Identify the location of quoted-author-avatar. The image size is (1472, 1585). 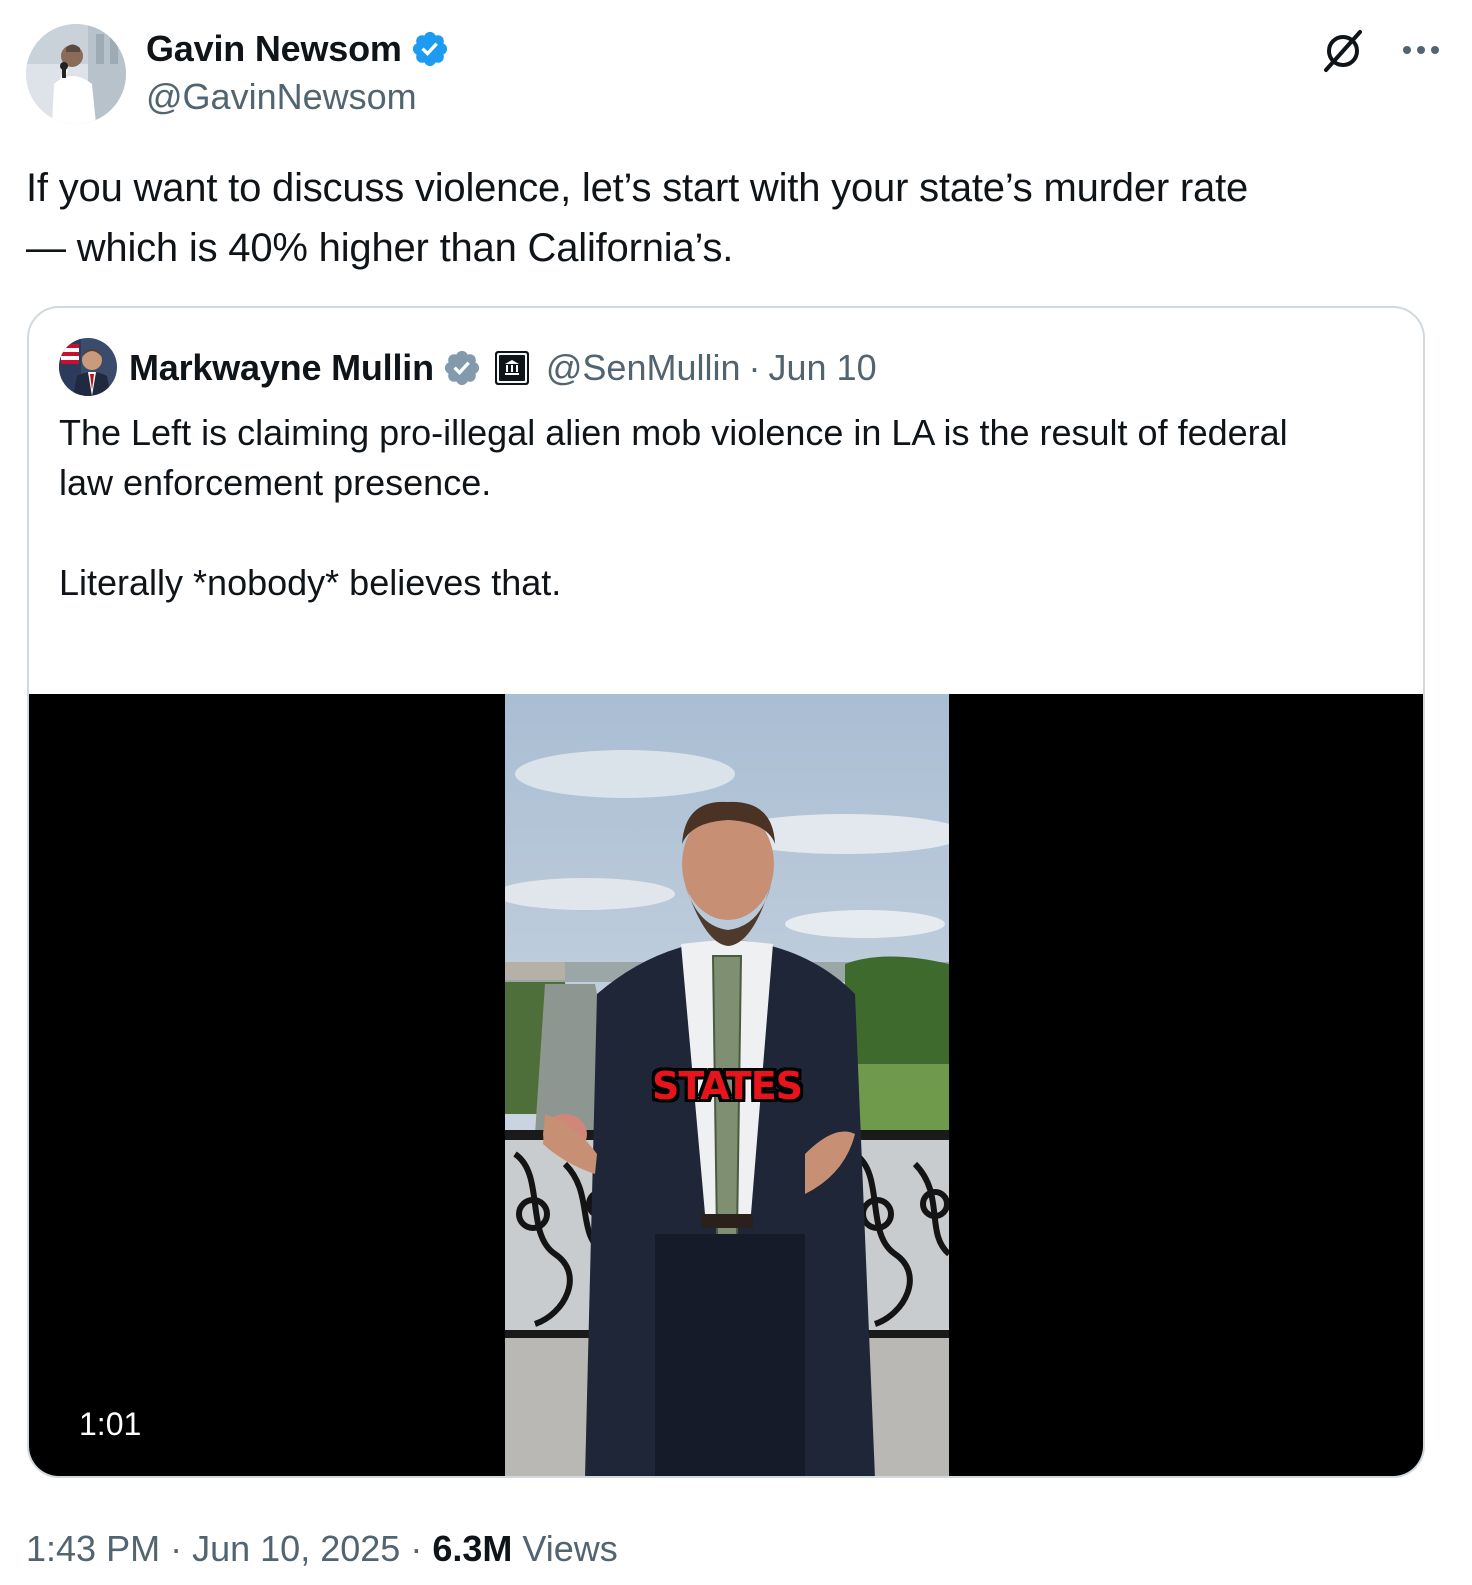
(88, 367).